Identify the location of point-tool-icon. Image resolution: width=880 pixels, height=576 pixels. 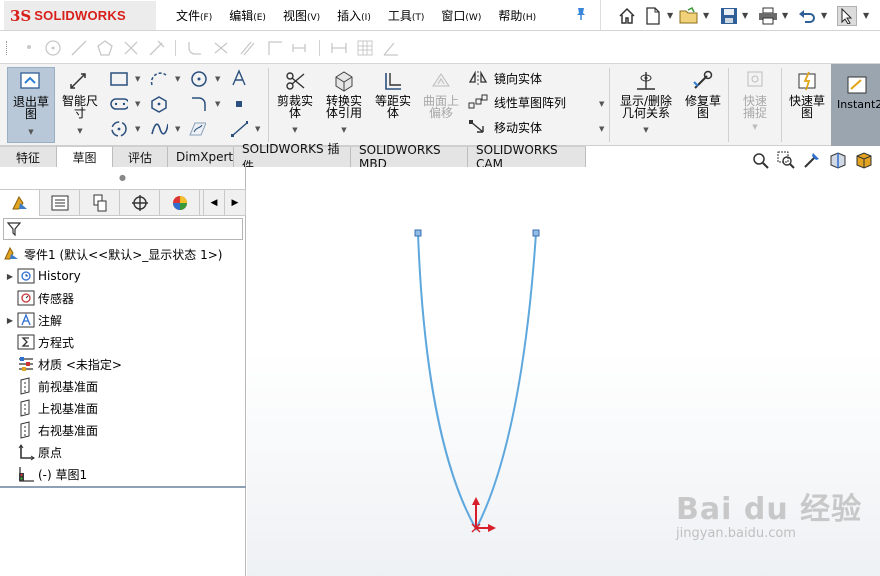
(239, 104).